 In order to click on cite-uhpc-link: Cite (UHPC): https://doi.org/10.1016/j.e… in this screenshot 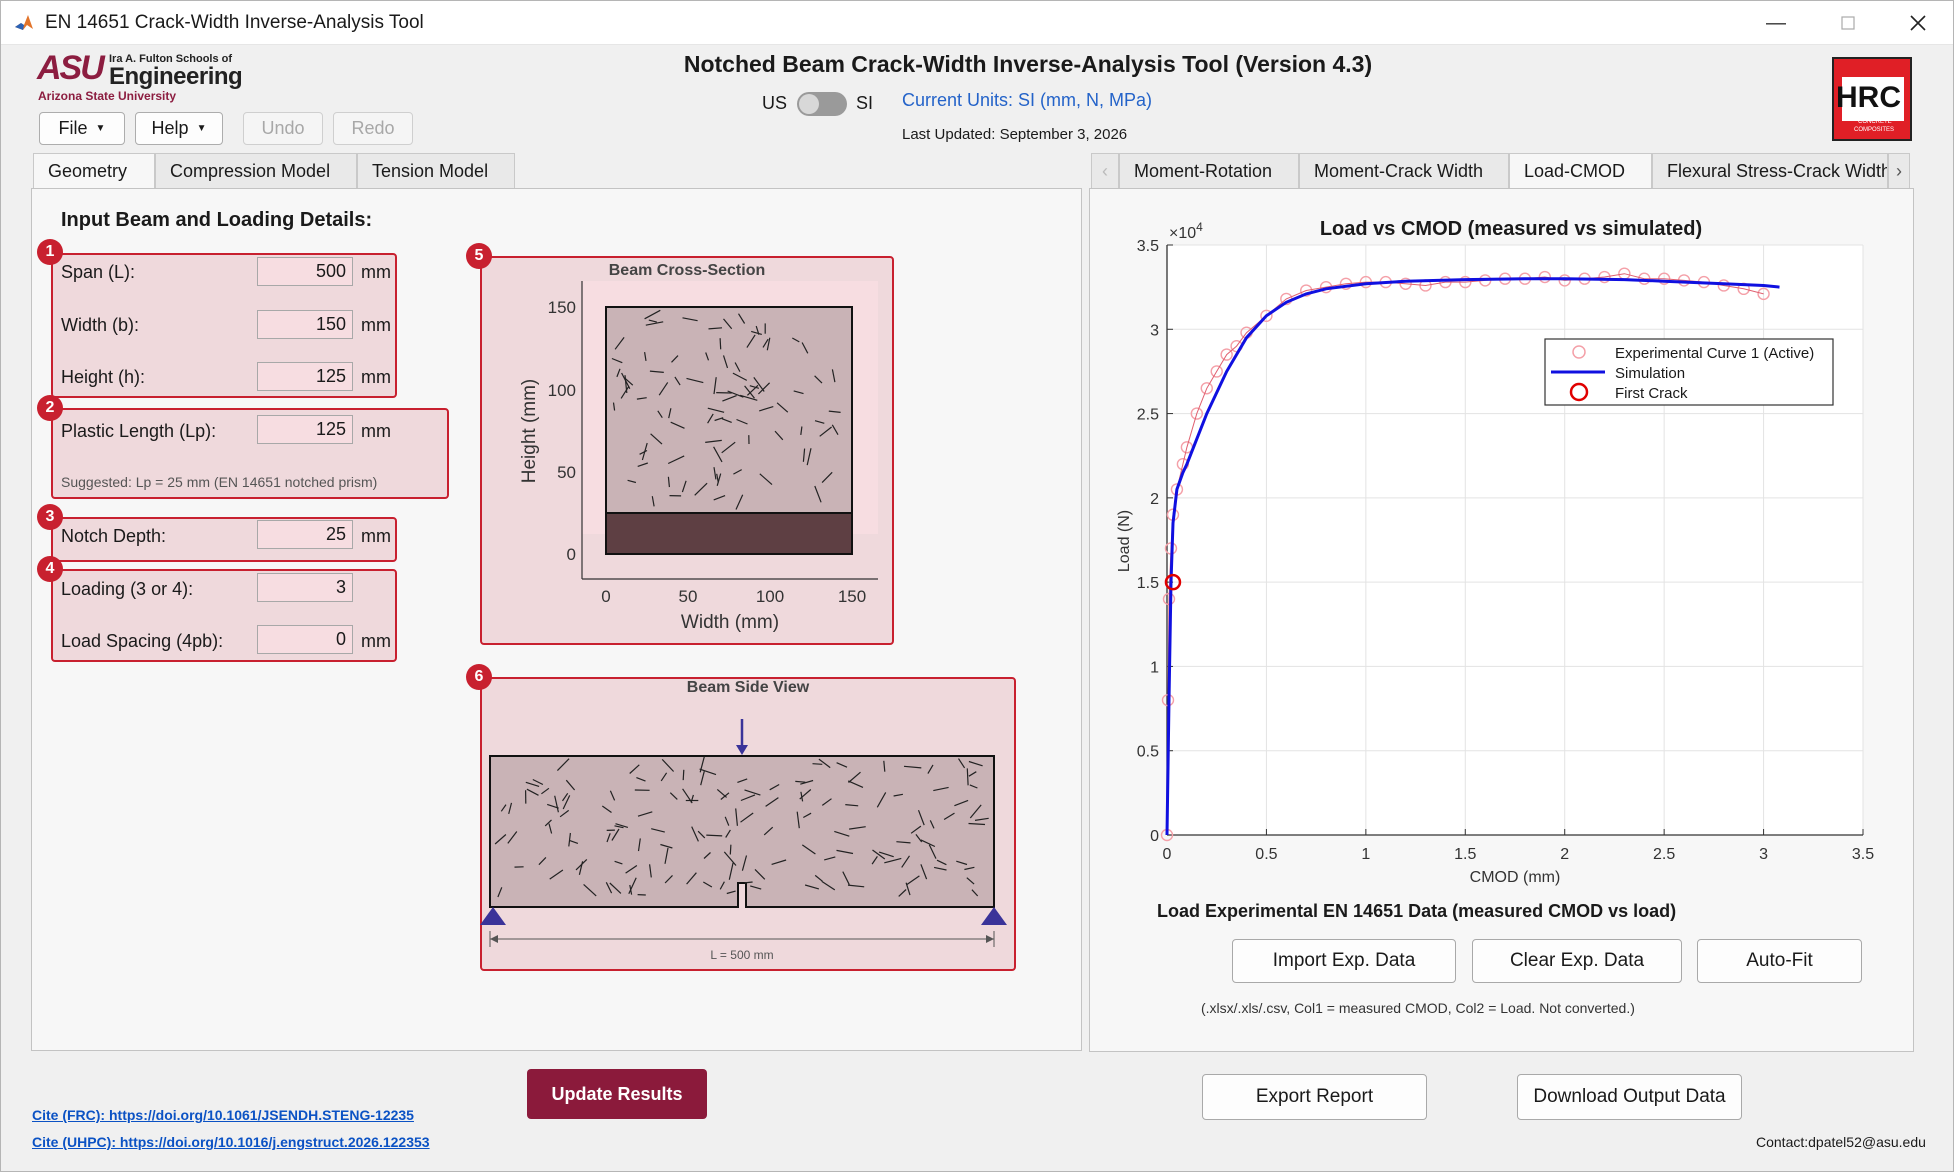, I will do `click(231, 1142)`.